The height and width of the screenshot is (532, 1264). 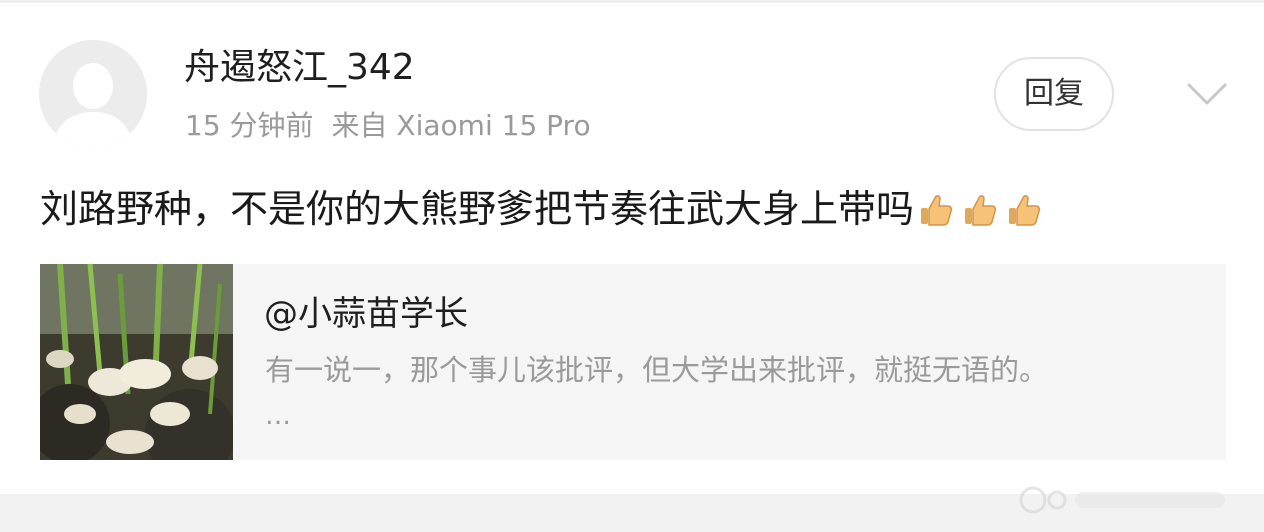 I want to click on post-content: 刘路野种，不是你的大熊野爹把节奏往武大身上带吗, so click(x=545, y=209).